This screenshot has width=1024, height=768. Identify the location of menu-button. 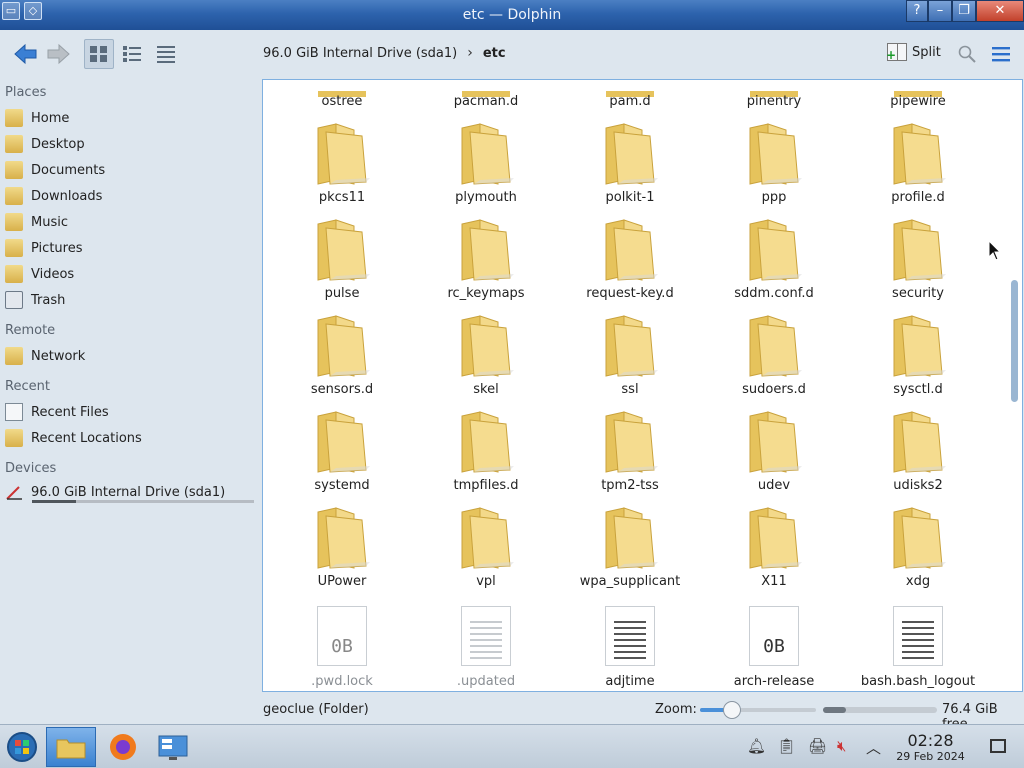
(1001, 54).